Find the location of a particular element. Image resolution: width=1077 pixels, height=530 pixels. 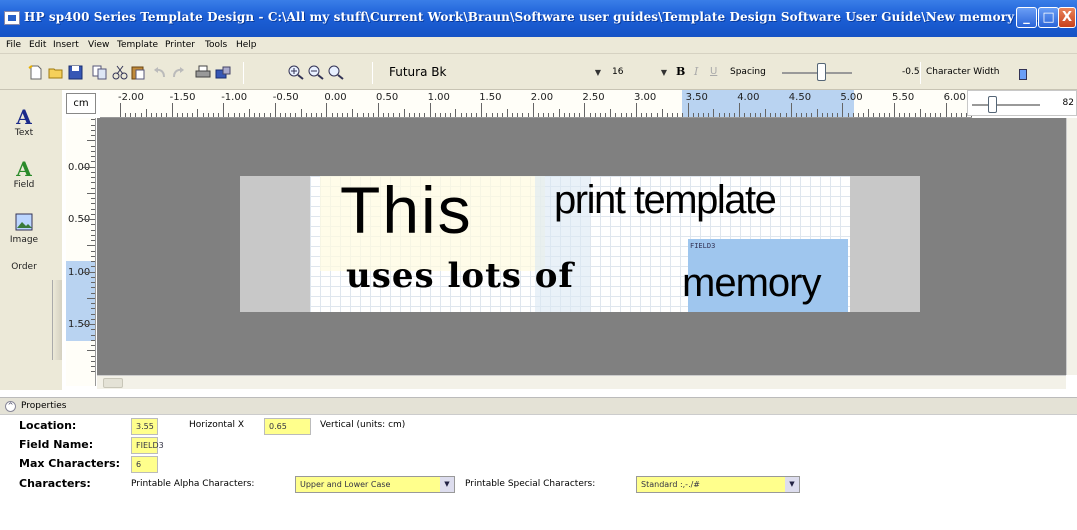

collapse-icon: ^ is located at coordinates (10, 406).